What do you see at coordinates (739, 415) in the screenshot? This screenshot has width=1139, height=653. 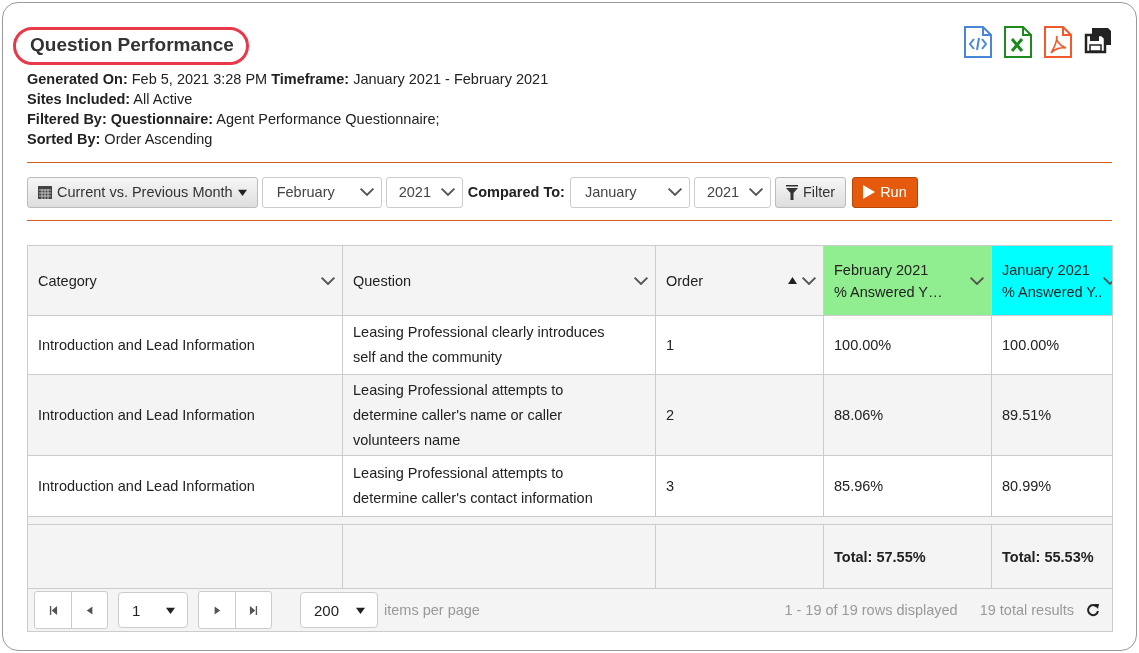 I see `table-cell: 2` at bounding box center [739, 415].